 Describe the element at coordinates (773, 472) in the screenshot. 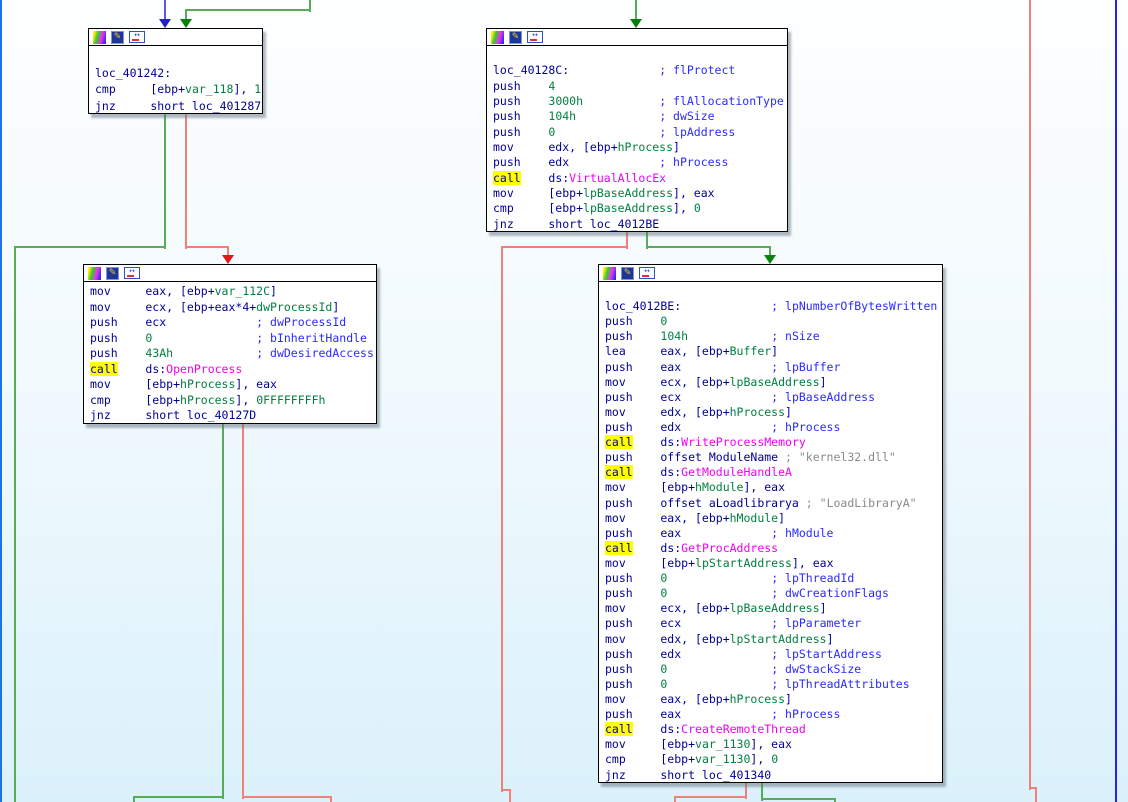

I see `asm-line: call ds:GetModuleHandleA` at that location.